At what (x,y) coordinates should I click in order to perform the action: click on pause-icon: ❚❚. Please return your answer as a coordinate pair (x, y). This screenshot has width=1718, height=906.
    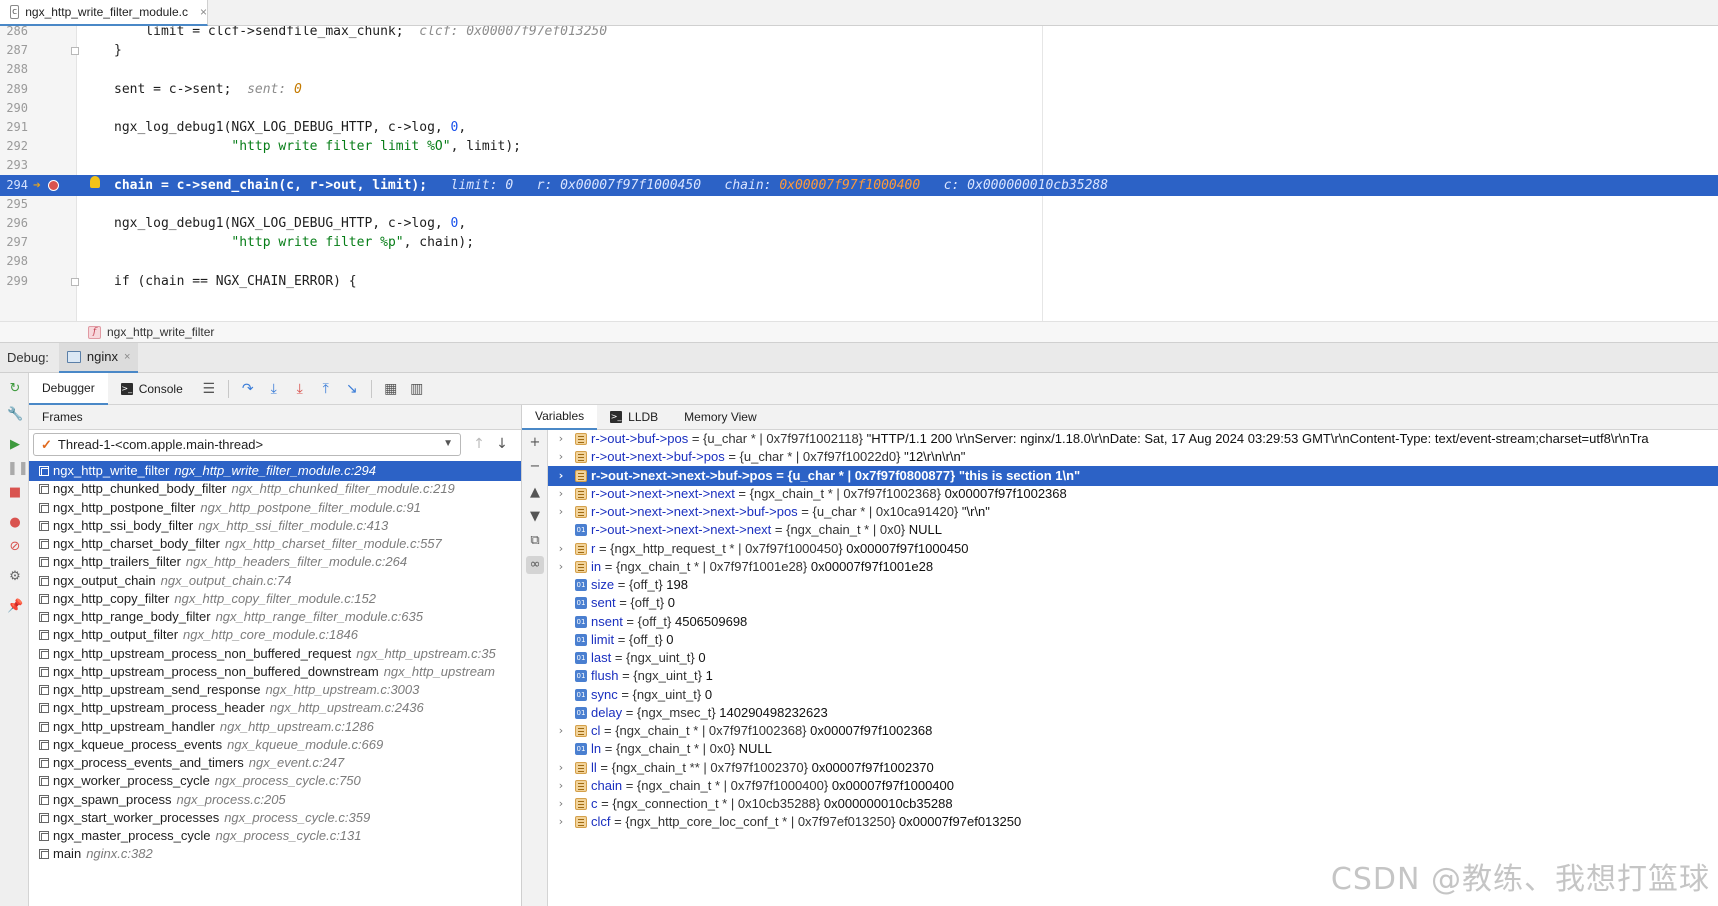
    Looking at the image, I should click on (18, 469).